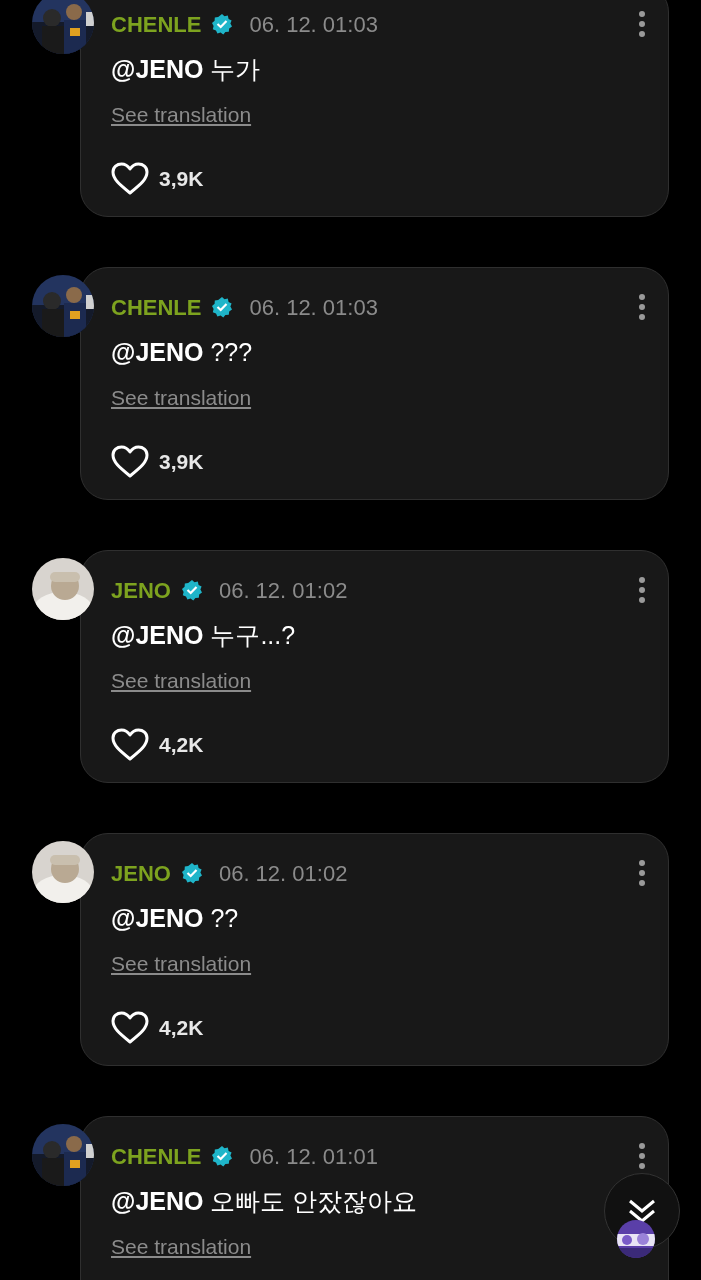 This screenshot has width=701, height=1280. What do you see at coordinates (186, 69) in the screenshot?
I see `comment-text: @JENO 누가` at bounding box center [186, 69].